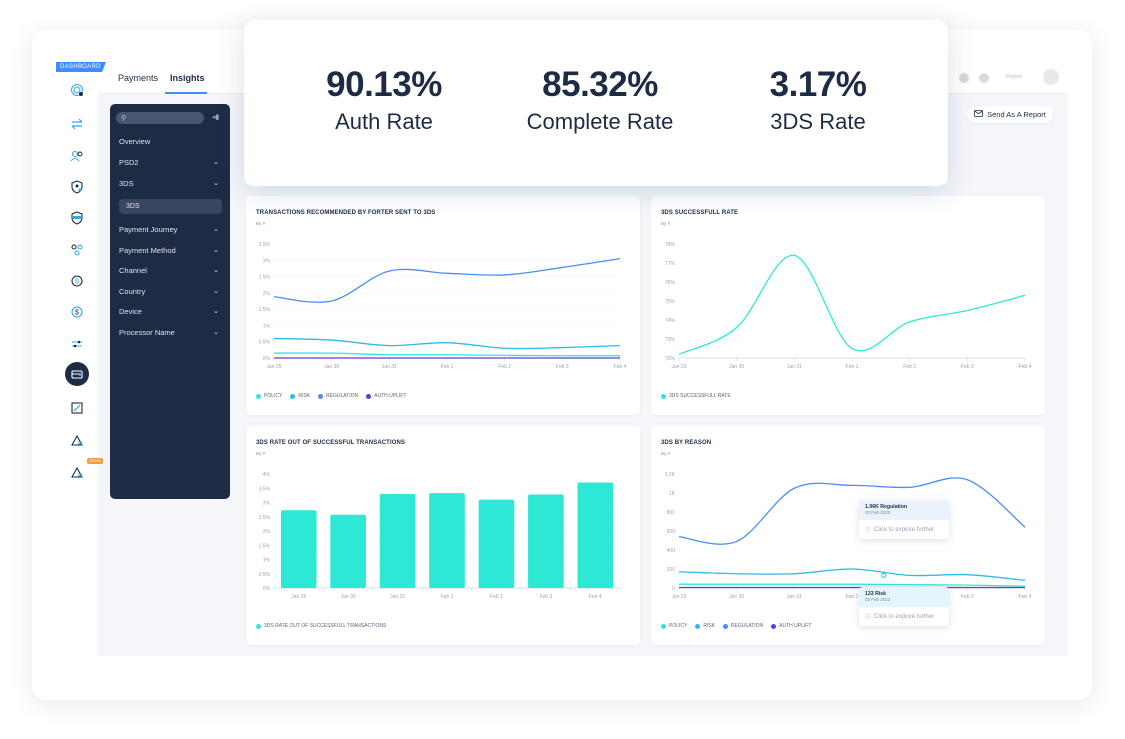 Image resolution: width=1125 pixels, height=739 pixels. What do you see at coordinates (170, 333) in the screenshot?
I see `sidebar-item-processor-name: Processor Name ⌄` at bounding box center [170, 333].